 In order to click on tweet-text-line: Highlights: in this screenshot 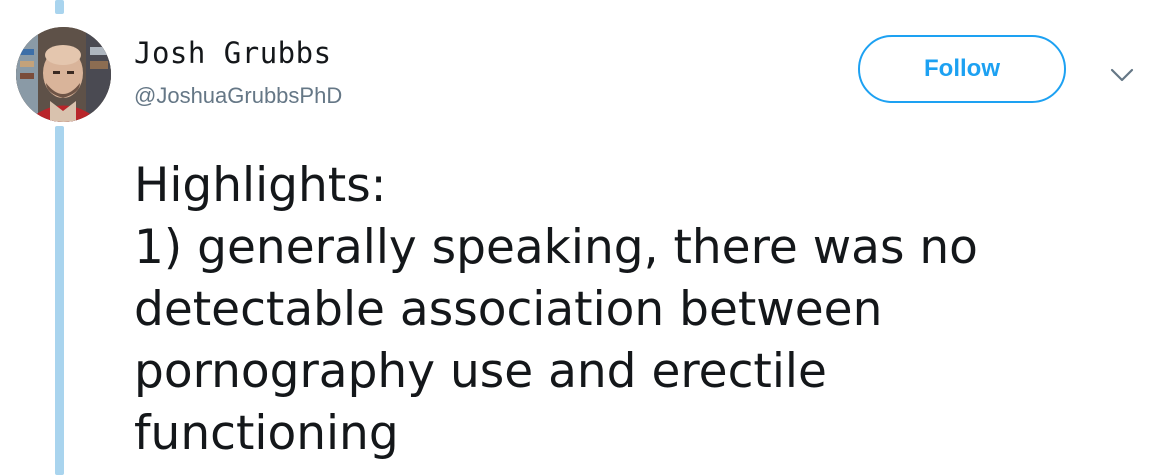, I will do `click(260, 185)`.